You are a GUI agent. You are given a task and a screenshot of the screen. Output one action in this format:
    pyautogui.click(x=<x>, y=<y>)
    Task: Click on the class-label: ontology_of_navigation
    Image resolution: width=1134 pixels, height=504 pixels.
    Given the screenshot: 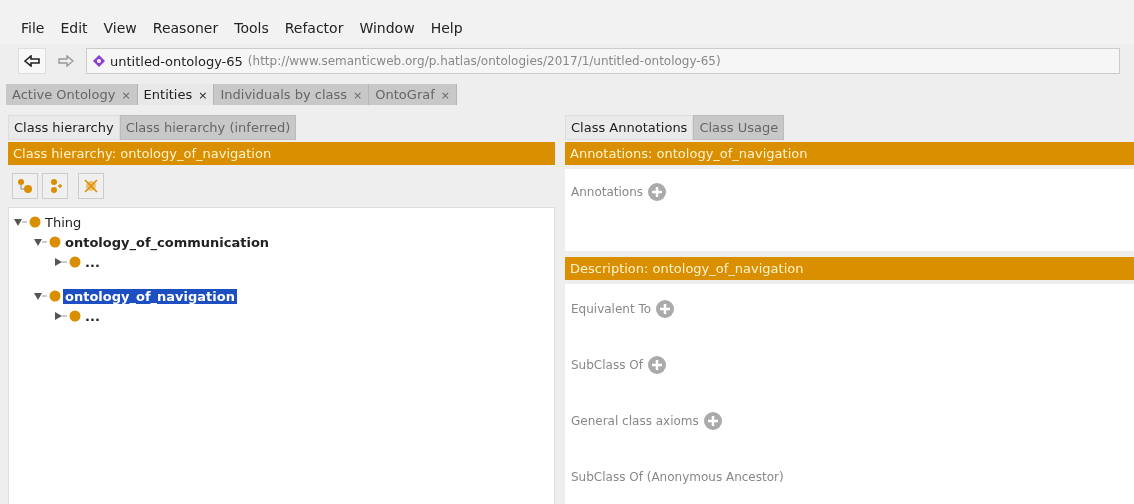 What is the action you would take?
    pyautogui.click(x=150, y=296)
    